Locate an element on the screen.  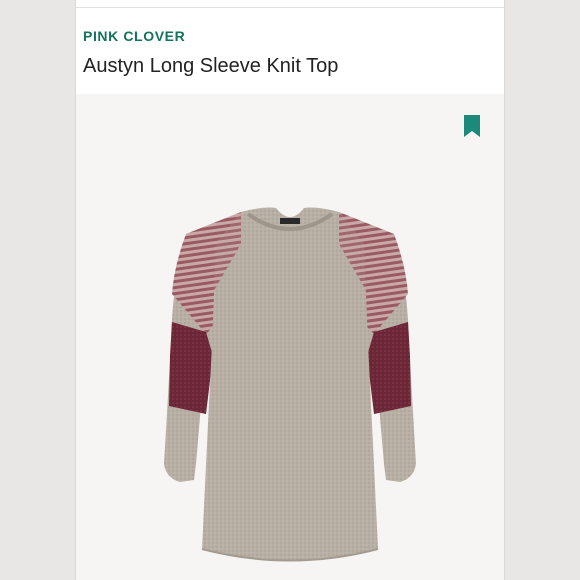
top-divider is located at coordinates (290, 4).